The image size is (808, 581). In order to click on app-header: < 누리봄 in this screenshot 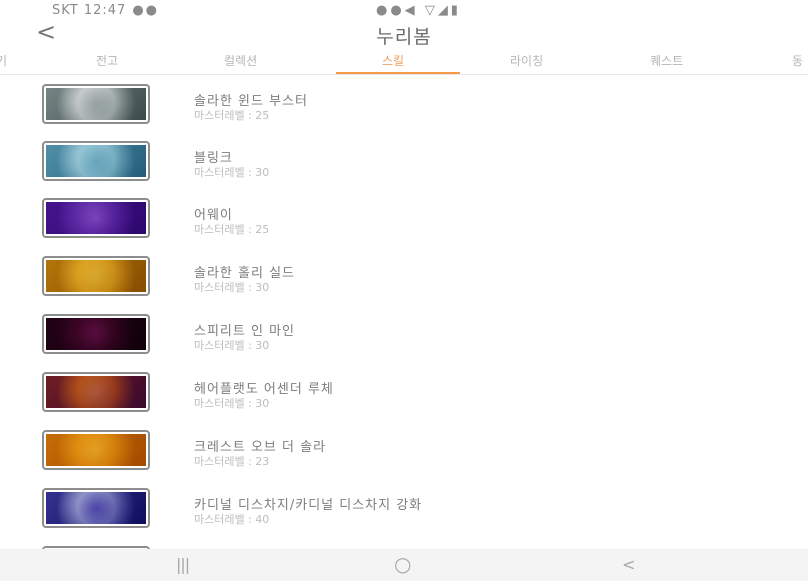, I will do `click(404, 33)`.